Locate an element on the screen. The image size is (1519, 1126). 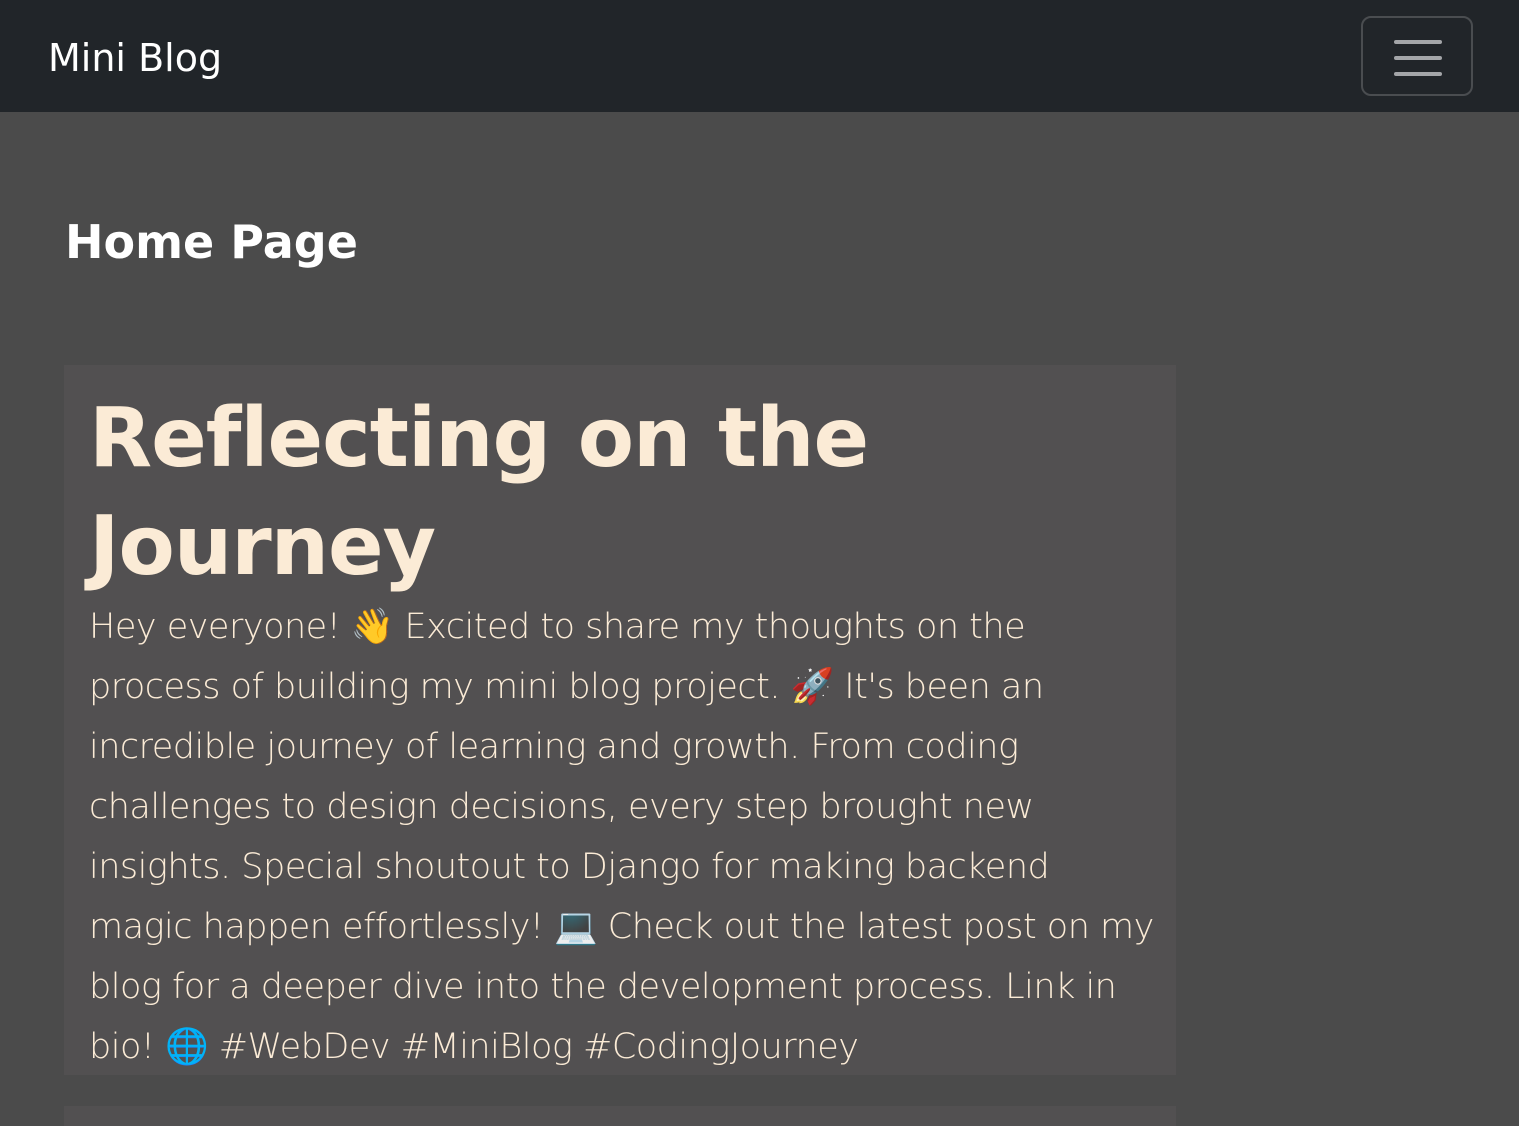
navbar-brand: Mini Blog is located at coordinates (135, 58).